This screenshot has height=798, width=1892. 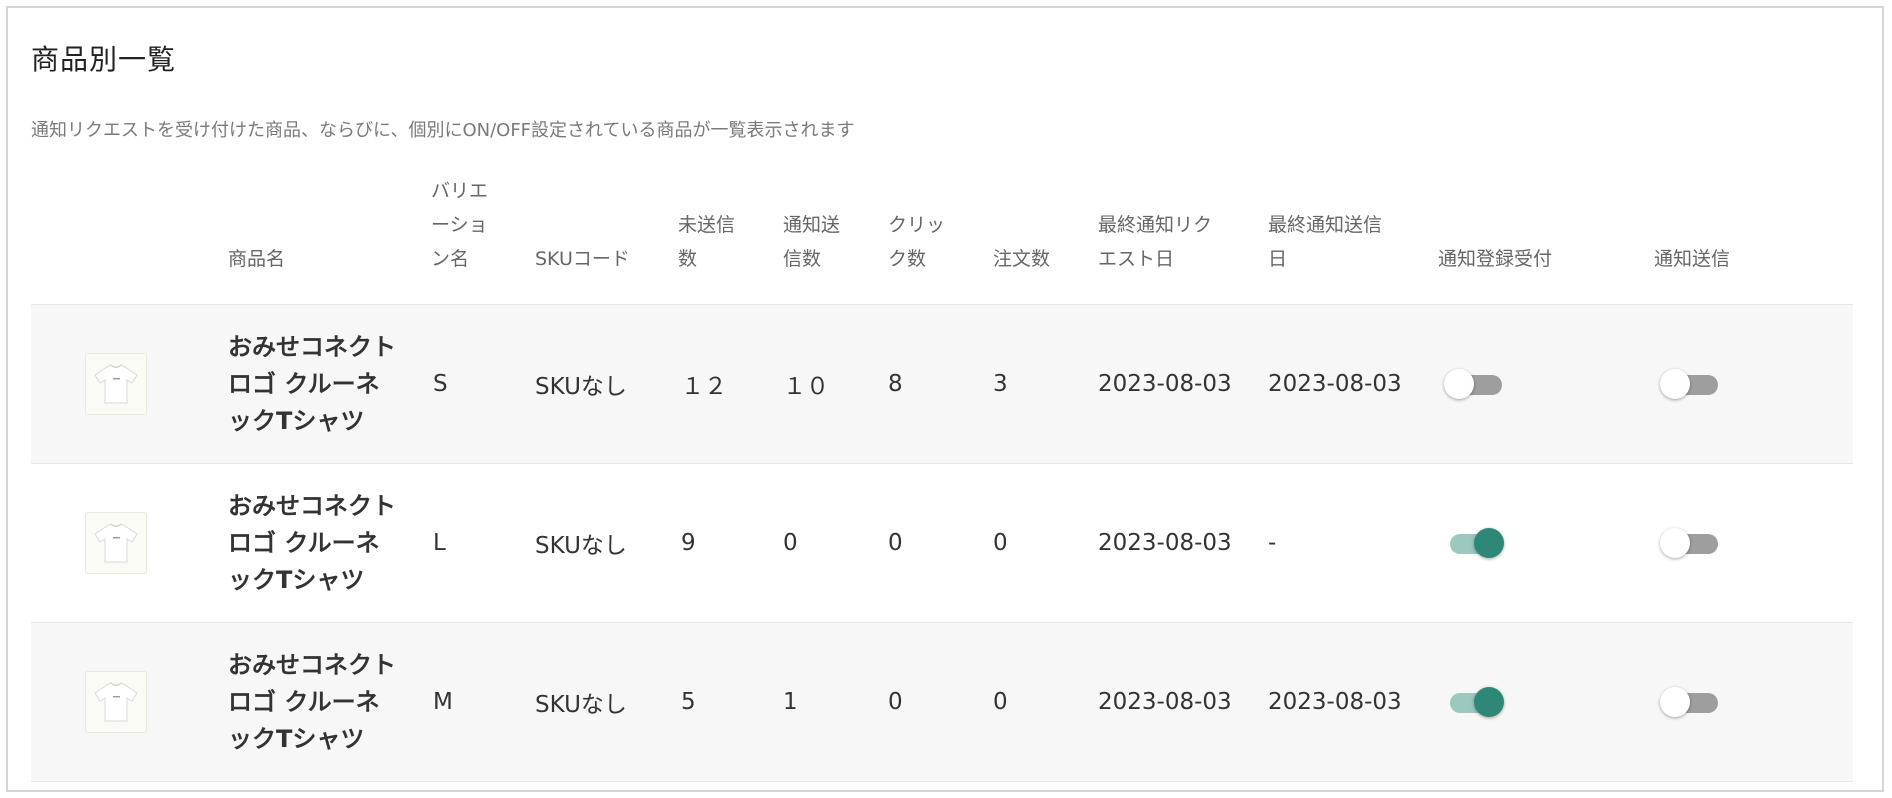 I want to click on sent-count: 0, so click(x=790, y=543).